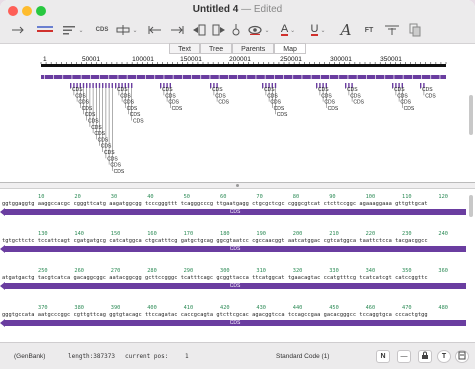 This screenshot has width=475, height=369. What do you see at coordinates (302, 356) in the screenshot?
I see `genetic-code-selector: Standard Code (1)` at bounding box center [302, 356].